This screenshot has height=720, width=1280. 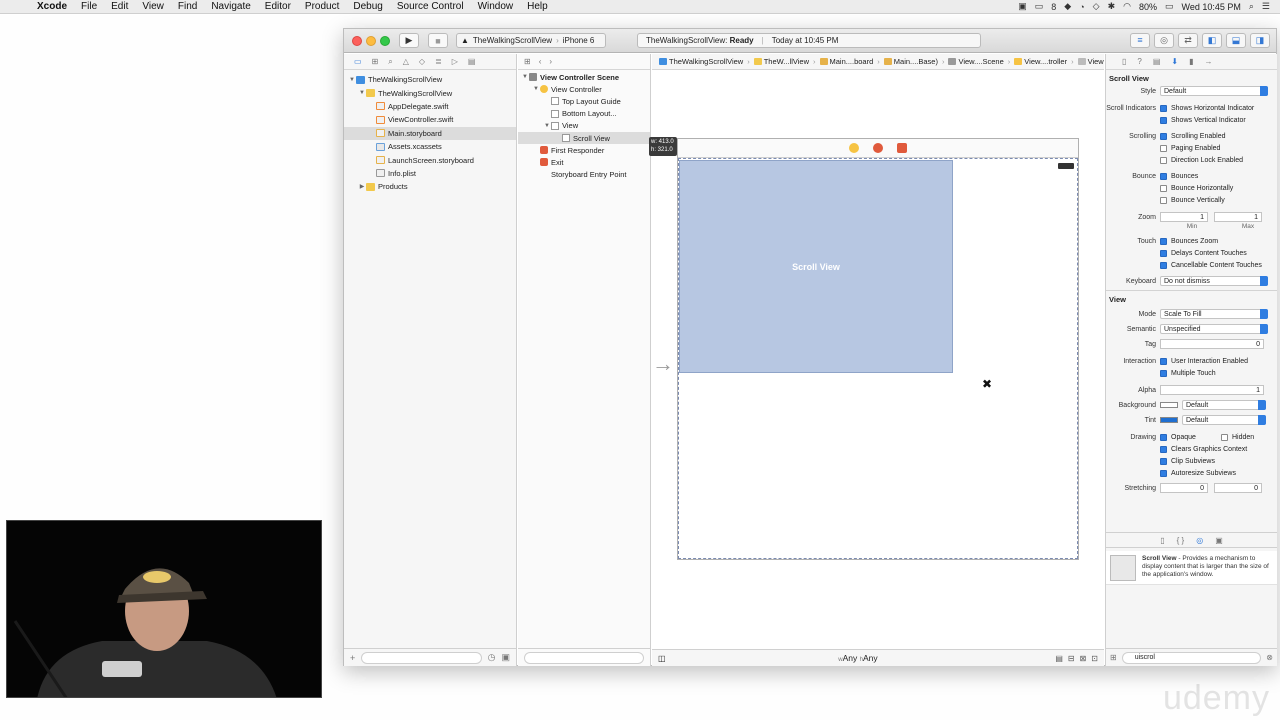 I want to click on zoom-window-button, so click(x=385, y=41).